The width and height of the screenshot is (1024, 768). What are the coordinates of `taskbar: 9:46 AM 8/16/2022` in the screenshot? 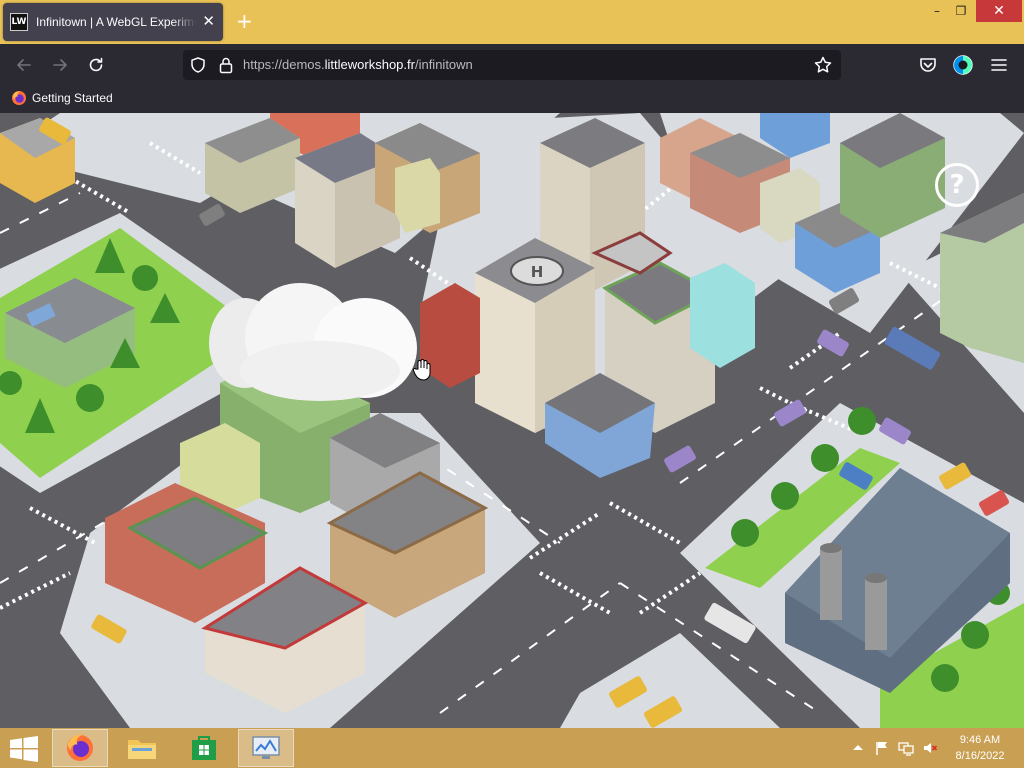 It's located at (512, 748).